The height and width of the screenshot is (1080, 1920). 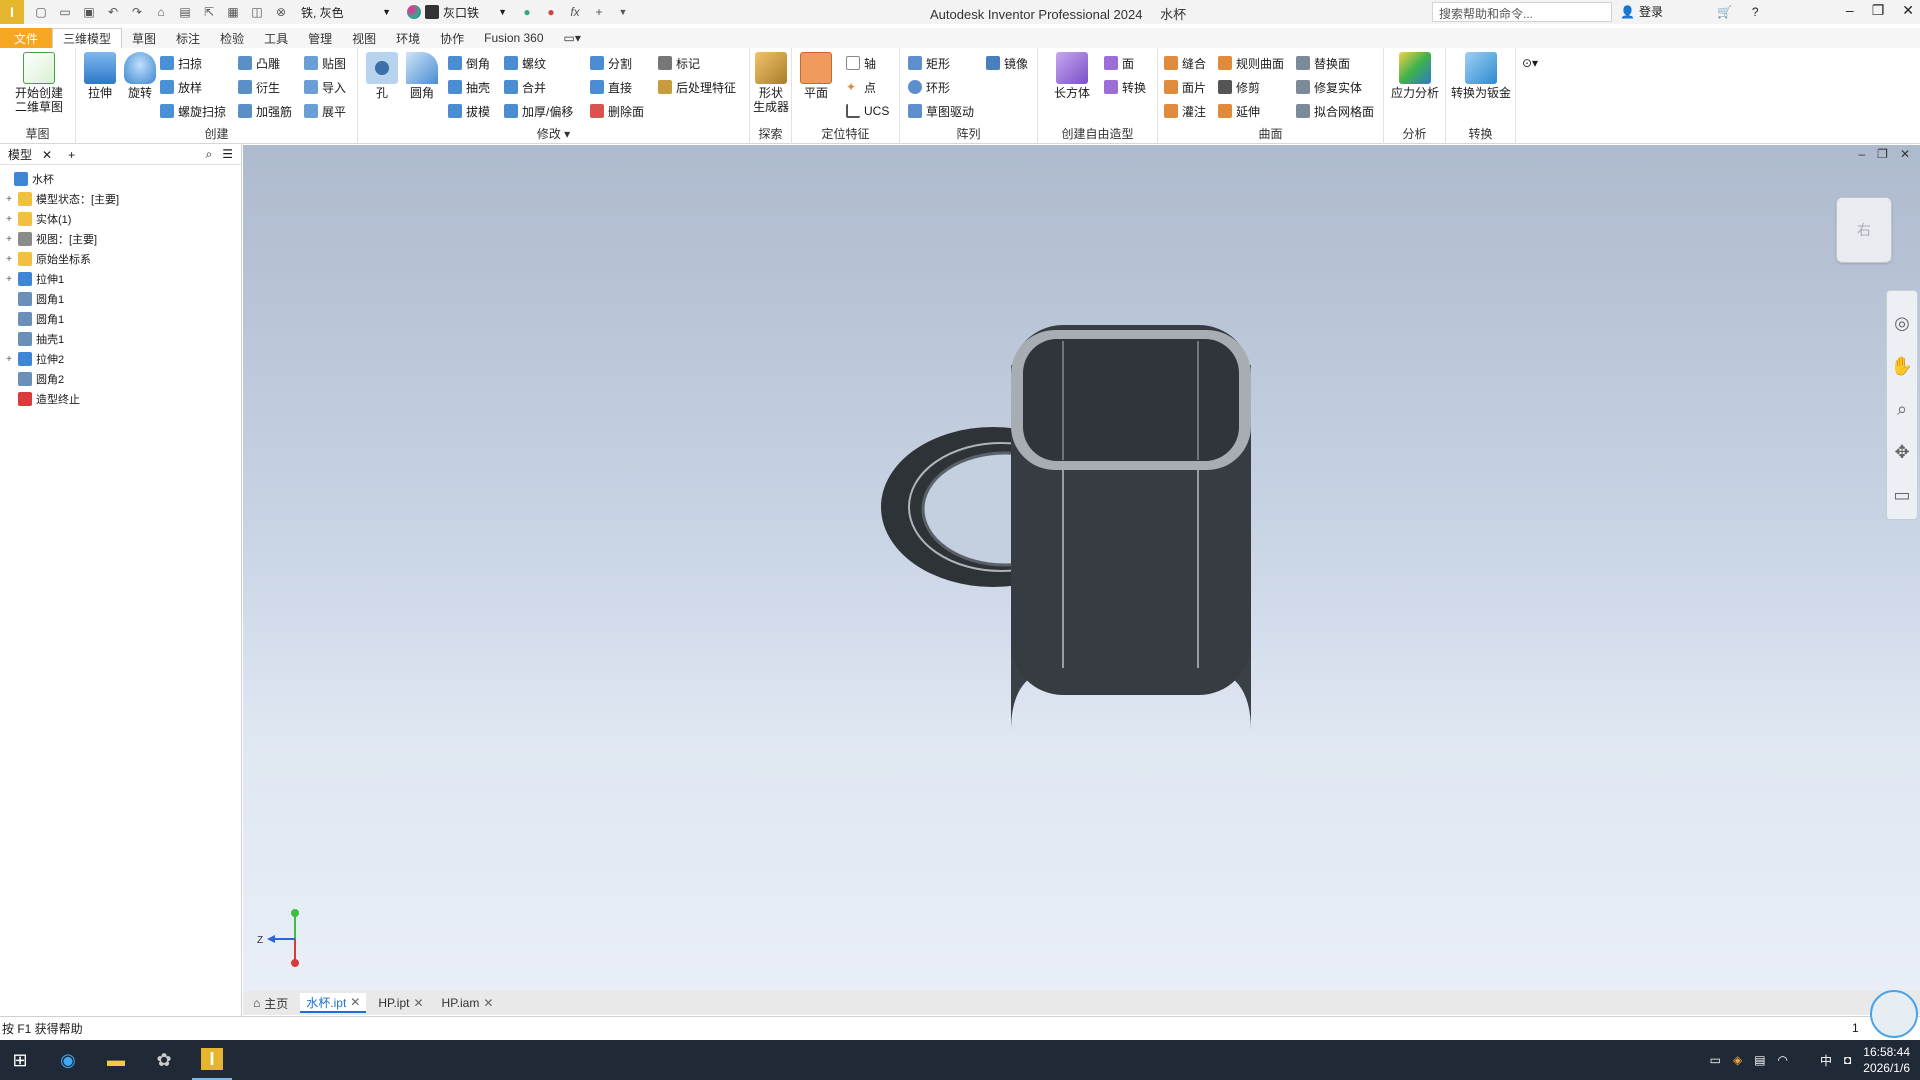 I want to click on combine-button: 合并, so click(x=525, y=87).